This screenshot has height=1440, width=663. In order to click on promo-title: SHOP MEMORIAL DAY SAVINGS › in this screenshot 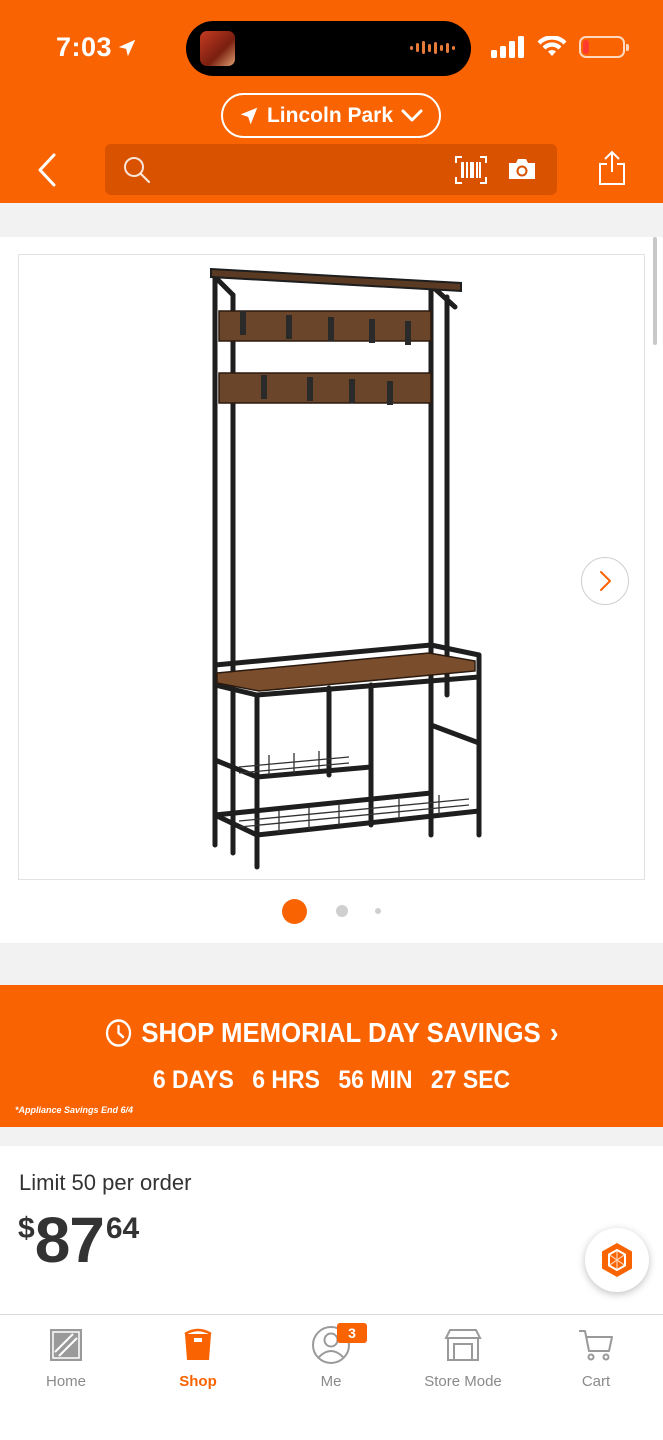, I will do `click(332, 1033)`.